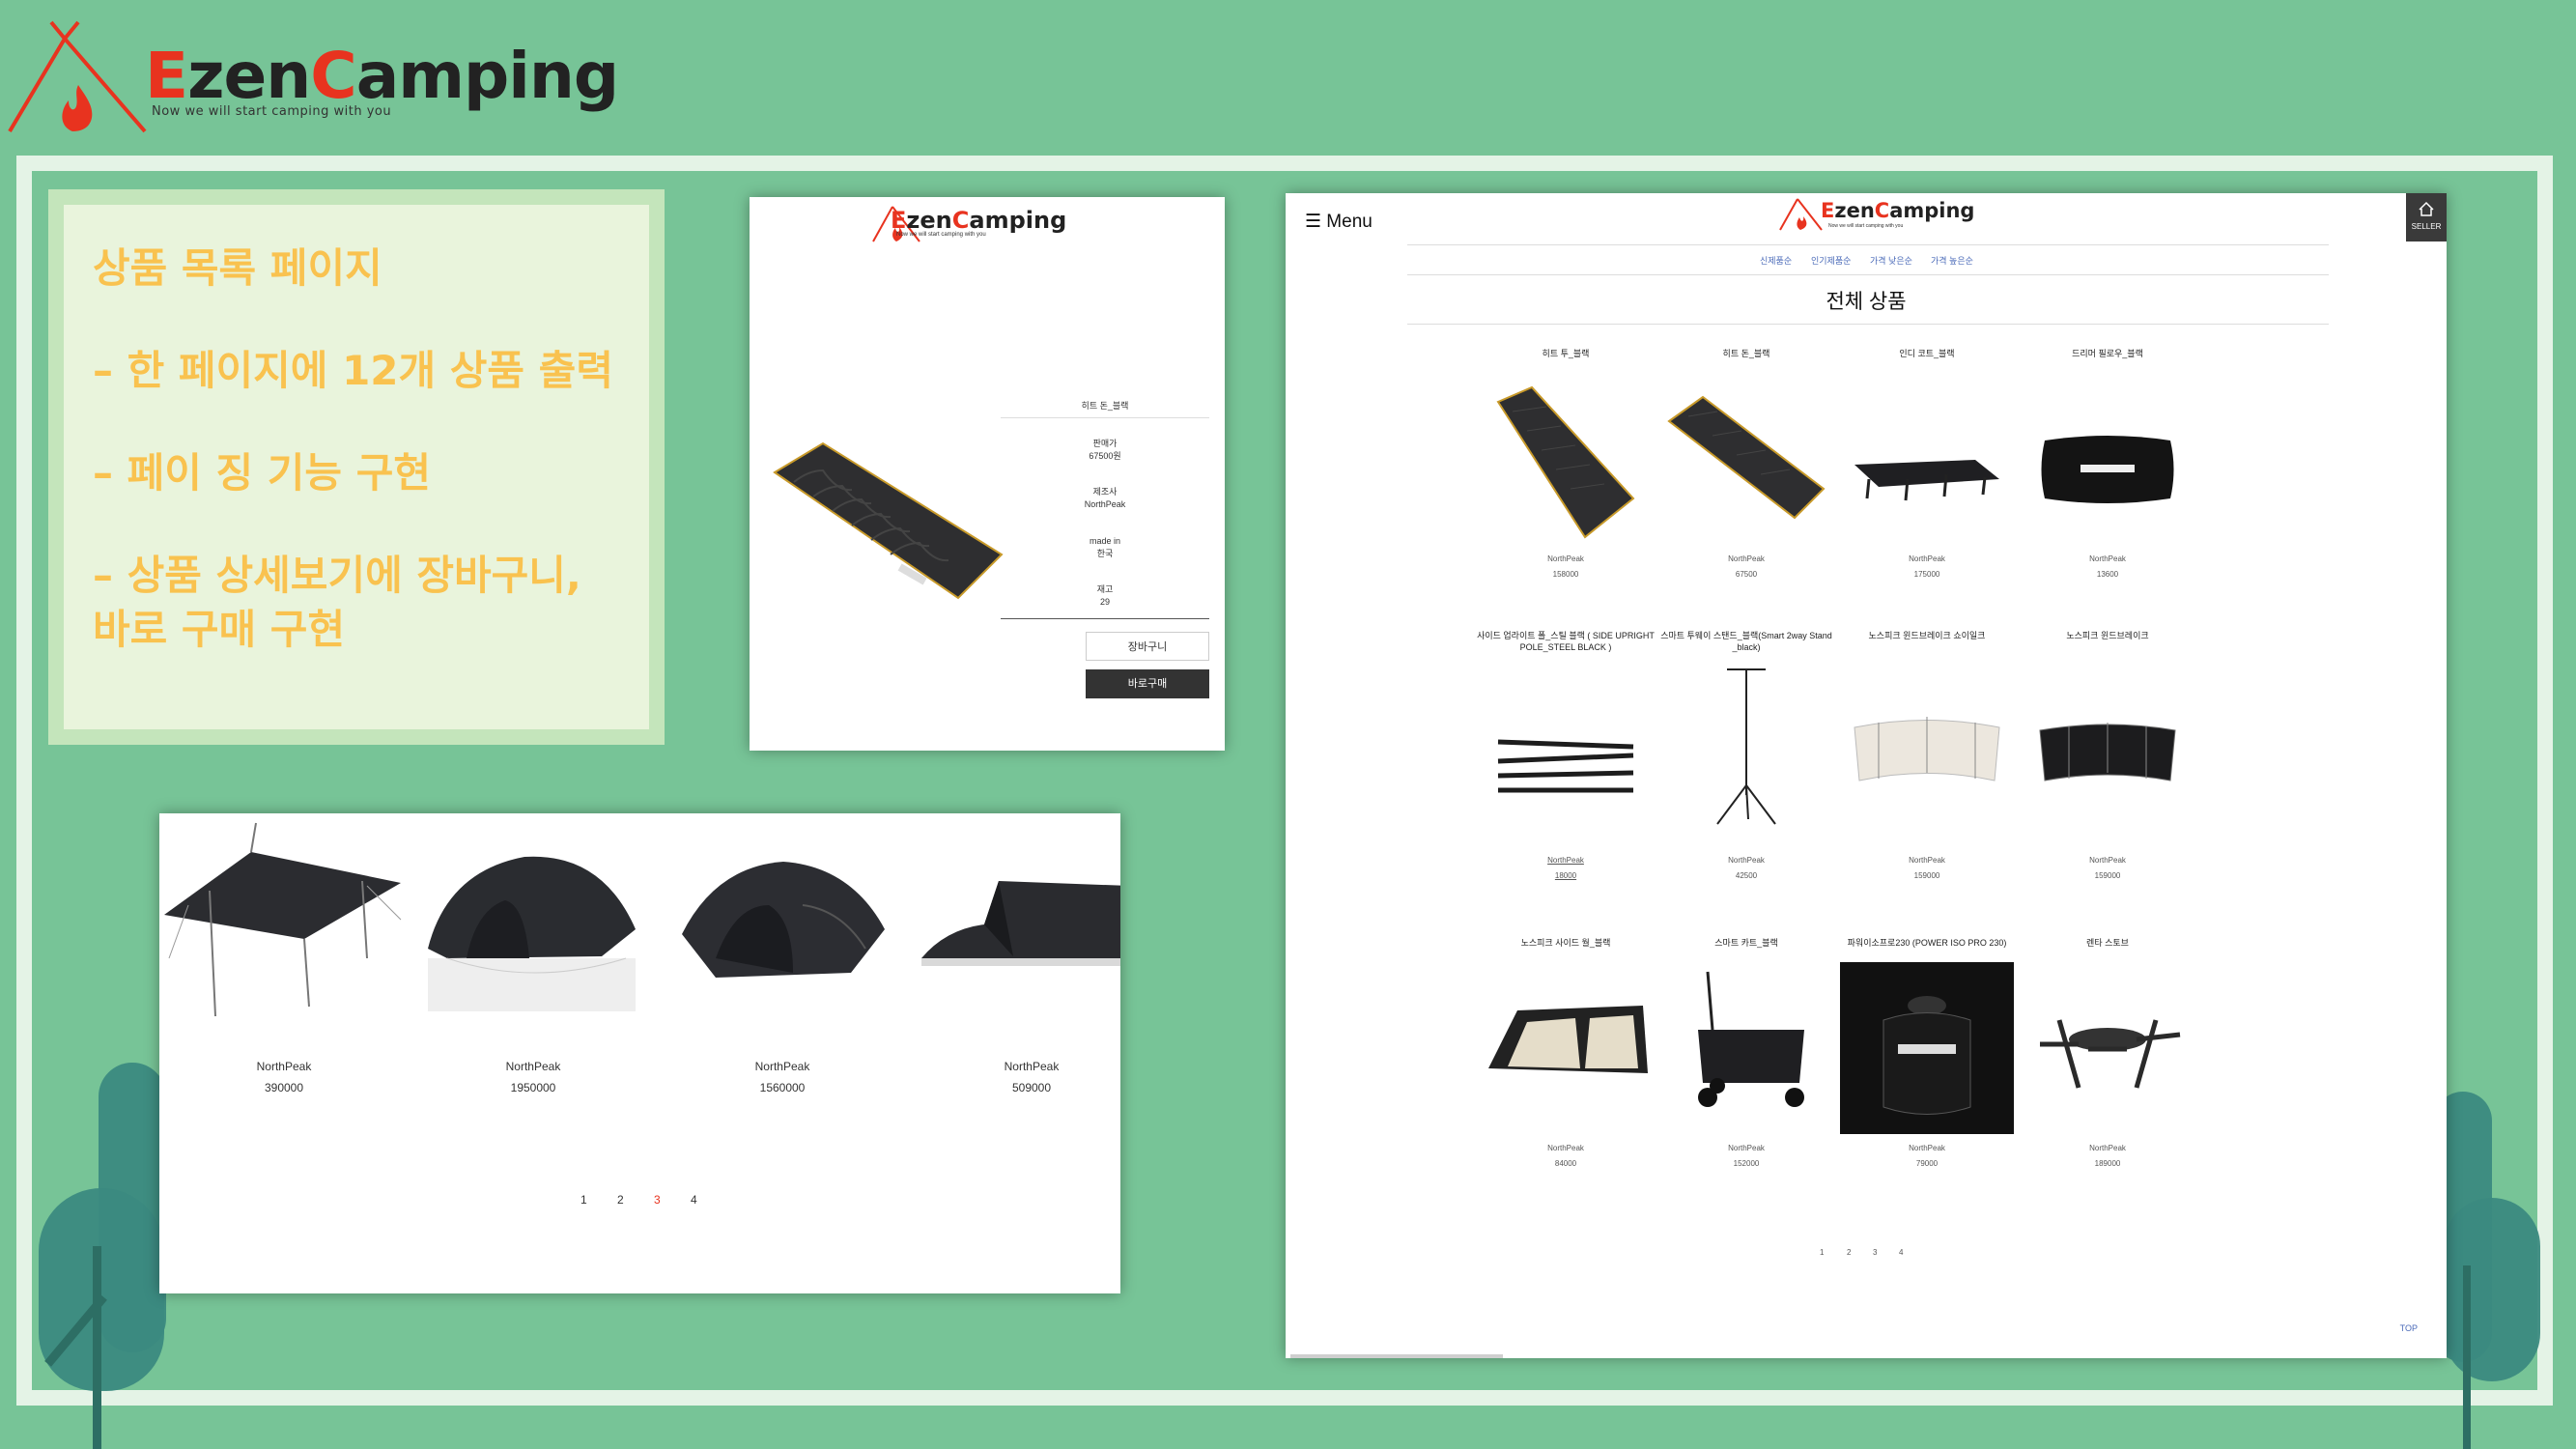 The height and width of the screenshot is (1449, 2576). What do you see at coordinates (283, 919) in the screenshot?
I see `tarp-image` at bounding box center [283, 919].